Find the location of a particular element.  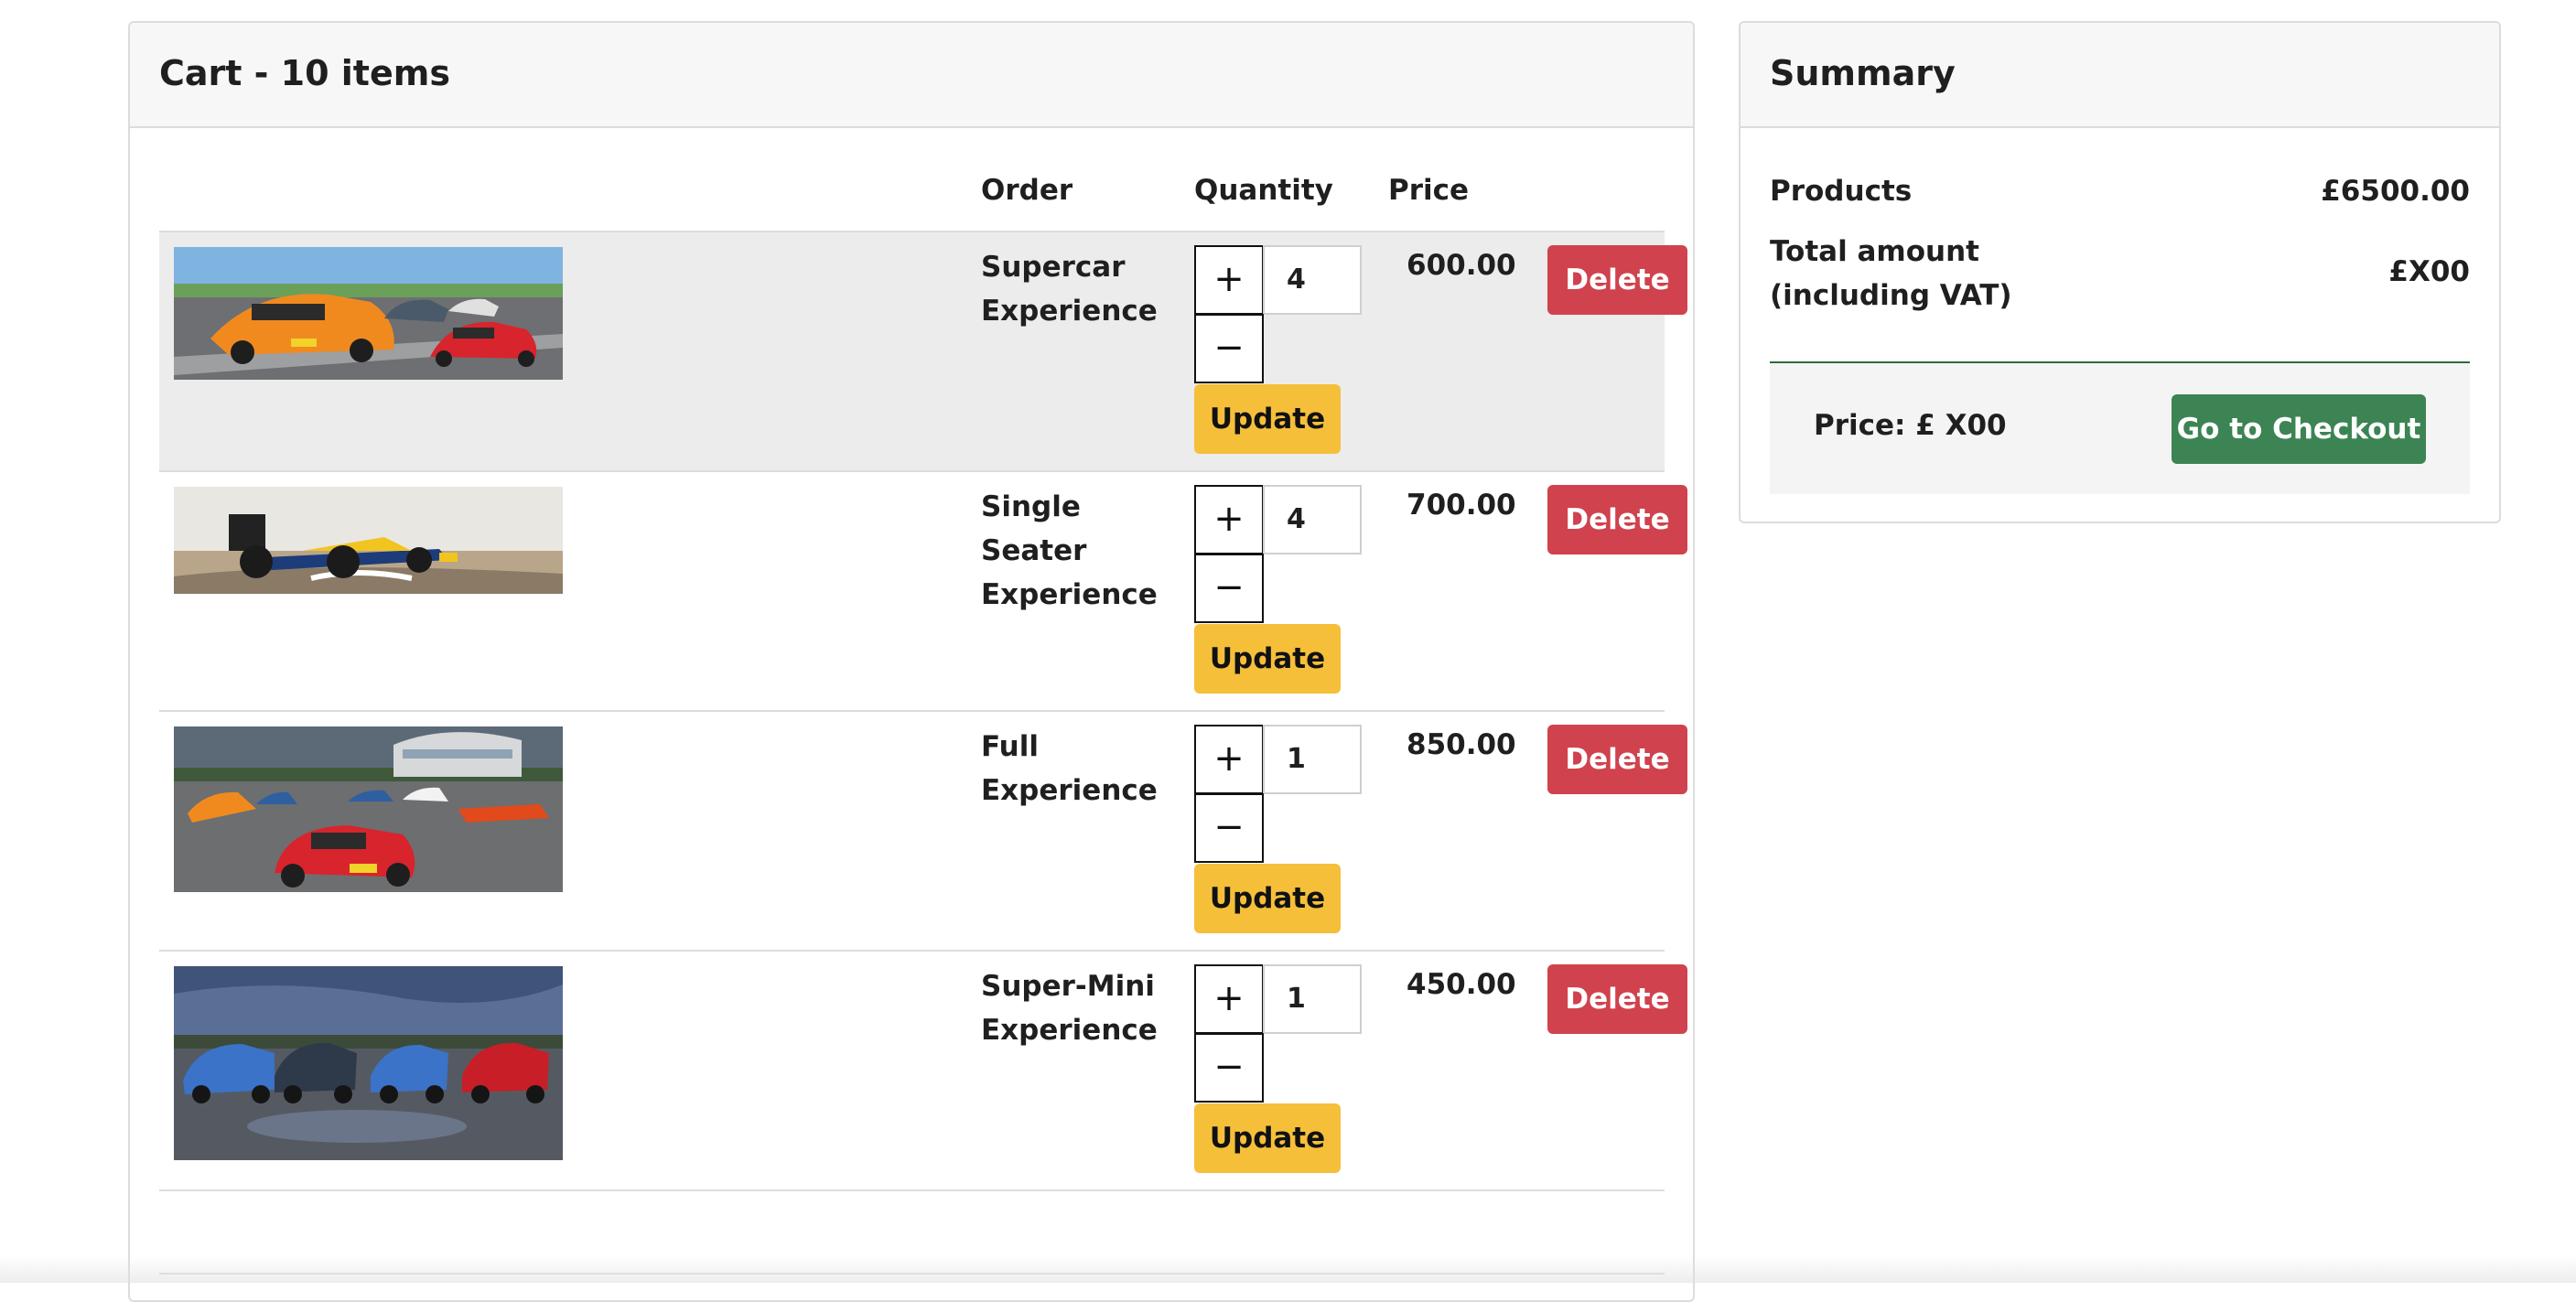

summary-header: Summary is located at coordinates (2120, 75).